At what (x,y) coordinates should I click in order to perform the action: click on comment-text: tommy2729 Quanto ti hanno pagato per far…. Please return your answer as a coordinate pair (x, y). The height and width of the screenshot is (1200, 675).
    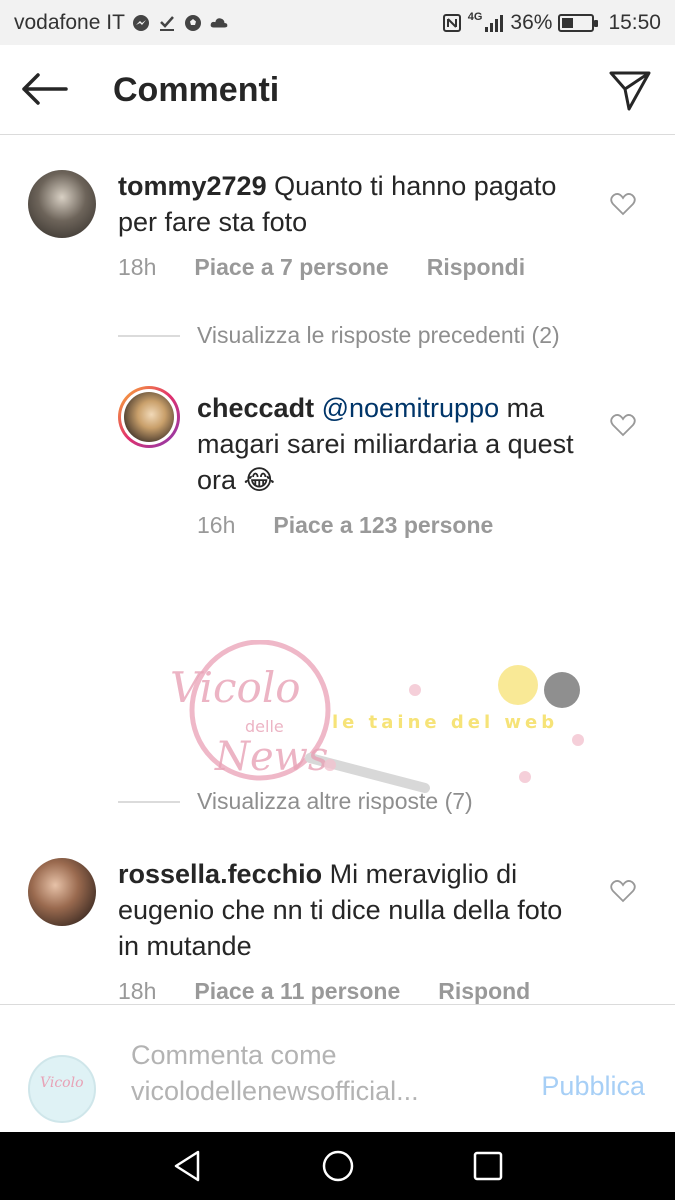
    Looking at the image, I should click on (353, 204).